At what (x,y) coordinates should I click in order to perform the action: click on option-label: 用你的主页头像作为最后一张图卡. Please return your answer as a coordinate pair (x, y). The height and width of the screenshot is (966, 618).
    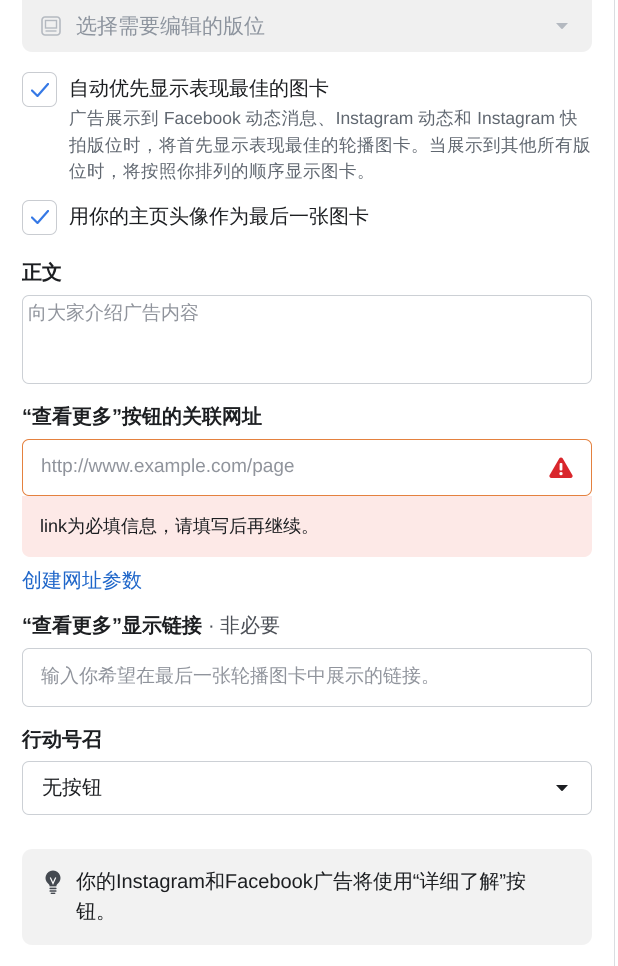
    Looking at the image, I should click on (219, 217).